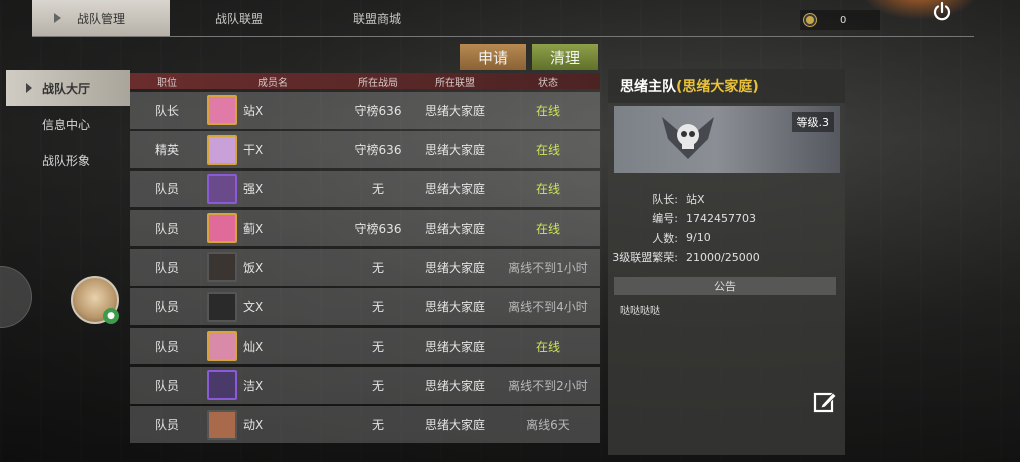  Describe the element at coordinates (111, 316) in the screenshot. I see `mic-icon: ●` at that location.